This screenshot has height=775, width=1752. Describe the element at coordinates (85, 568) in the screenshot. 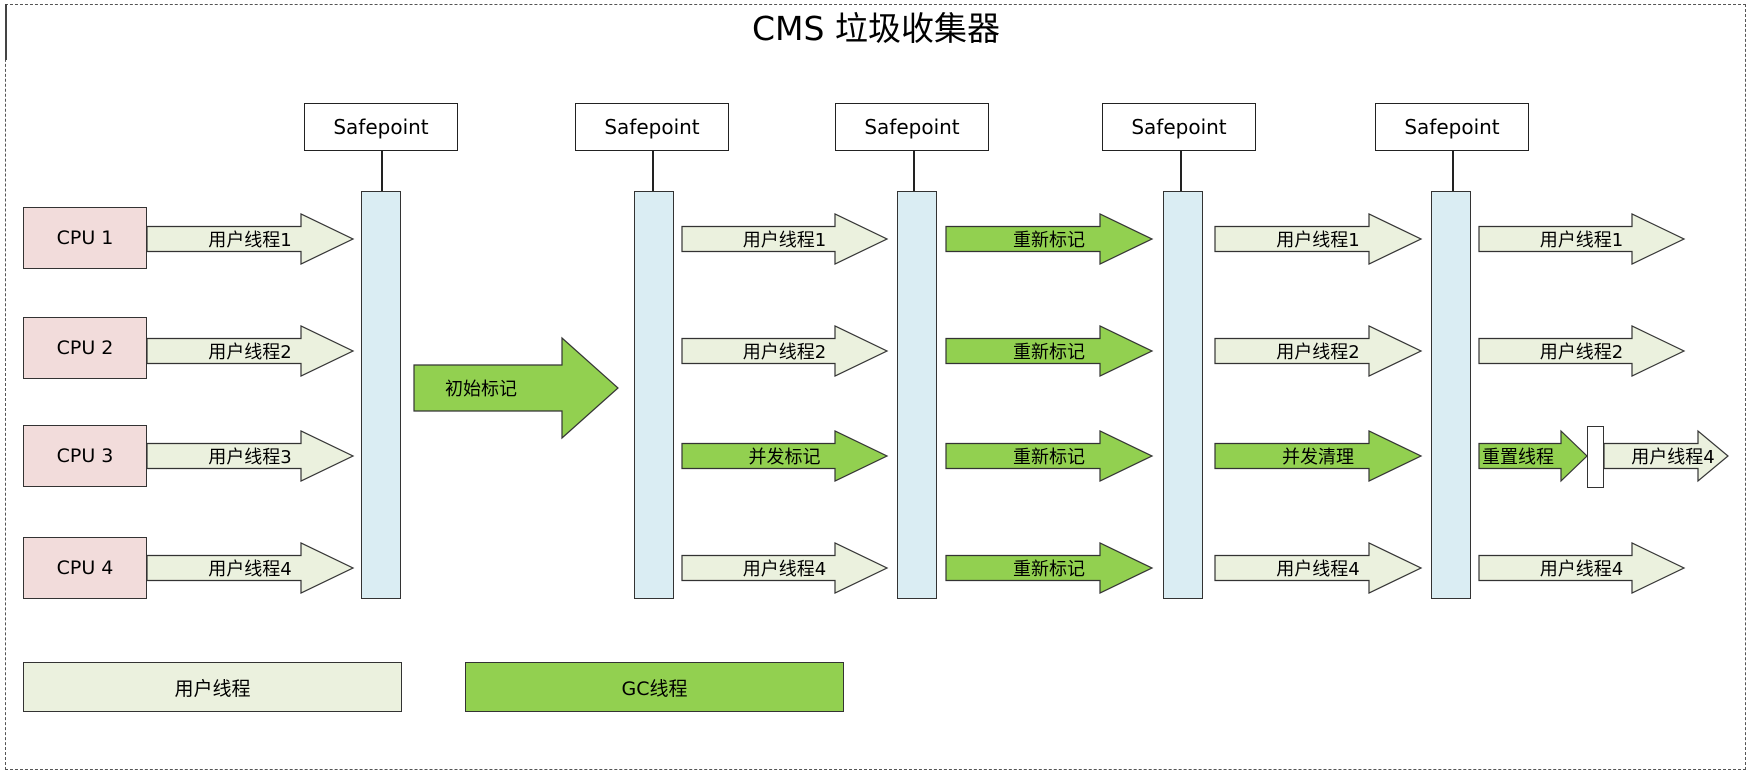

I see `cpu-4-box: CPU 4` at that location.